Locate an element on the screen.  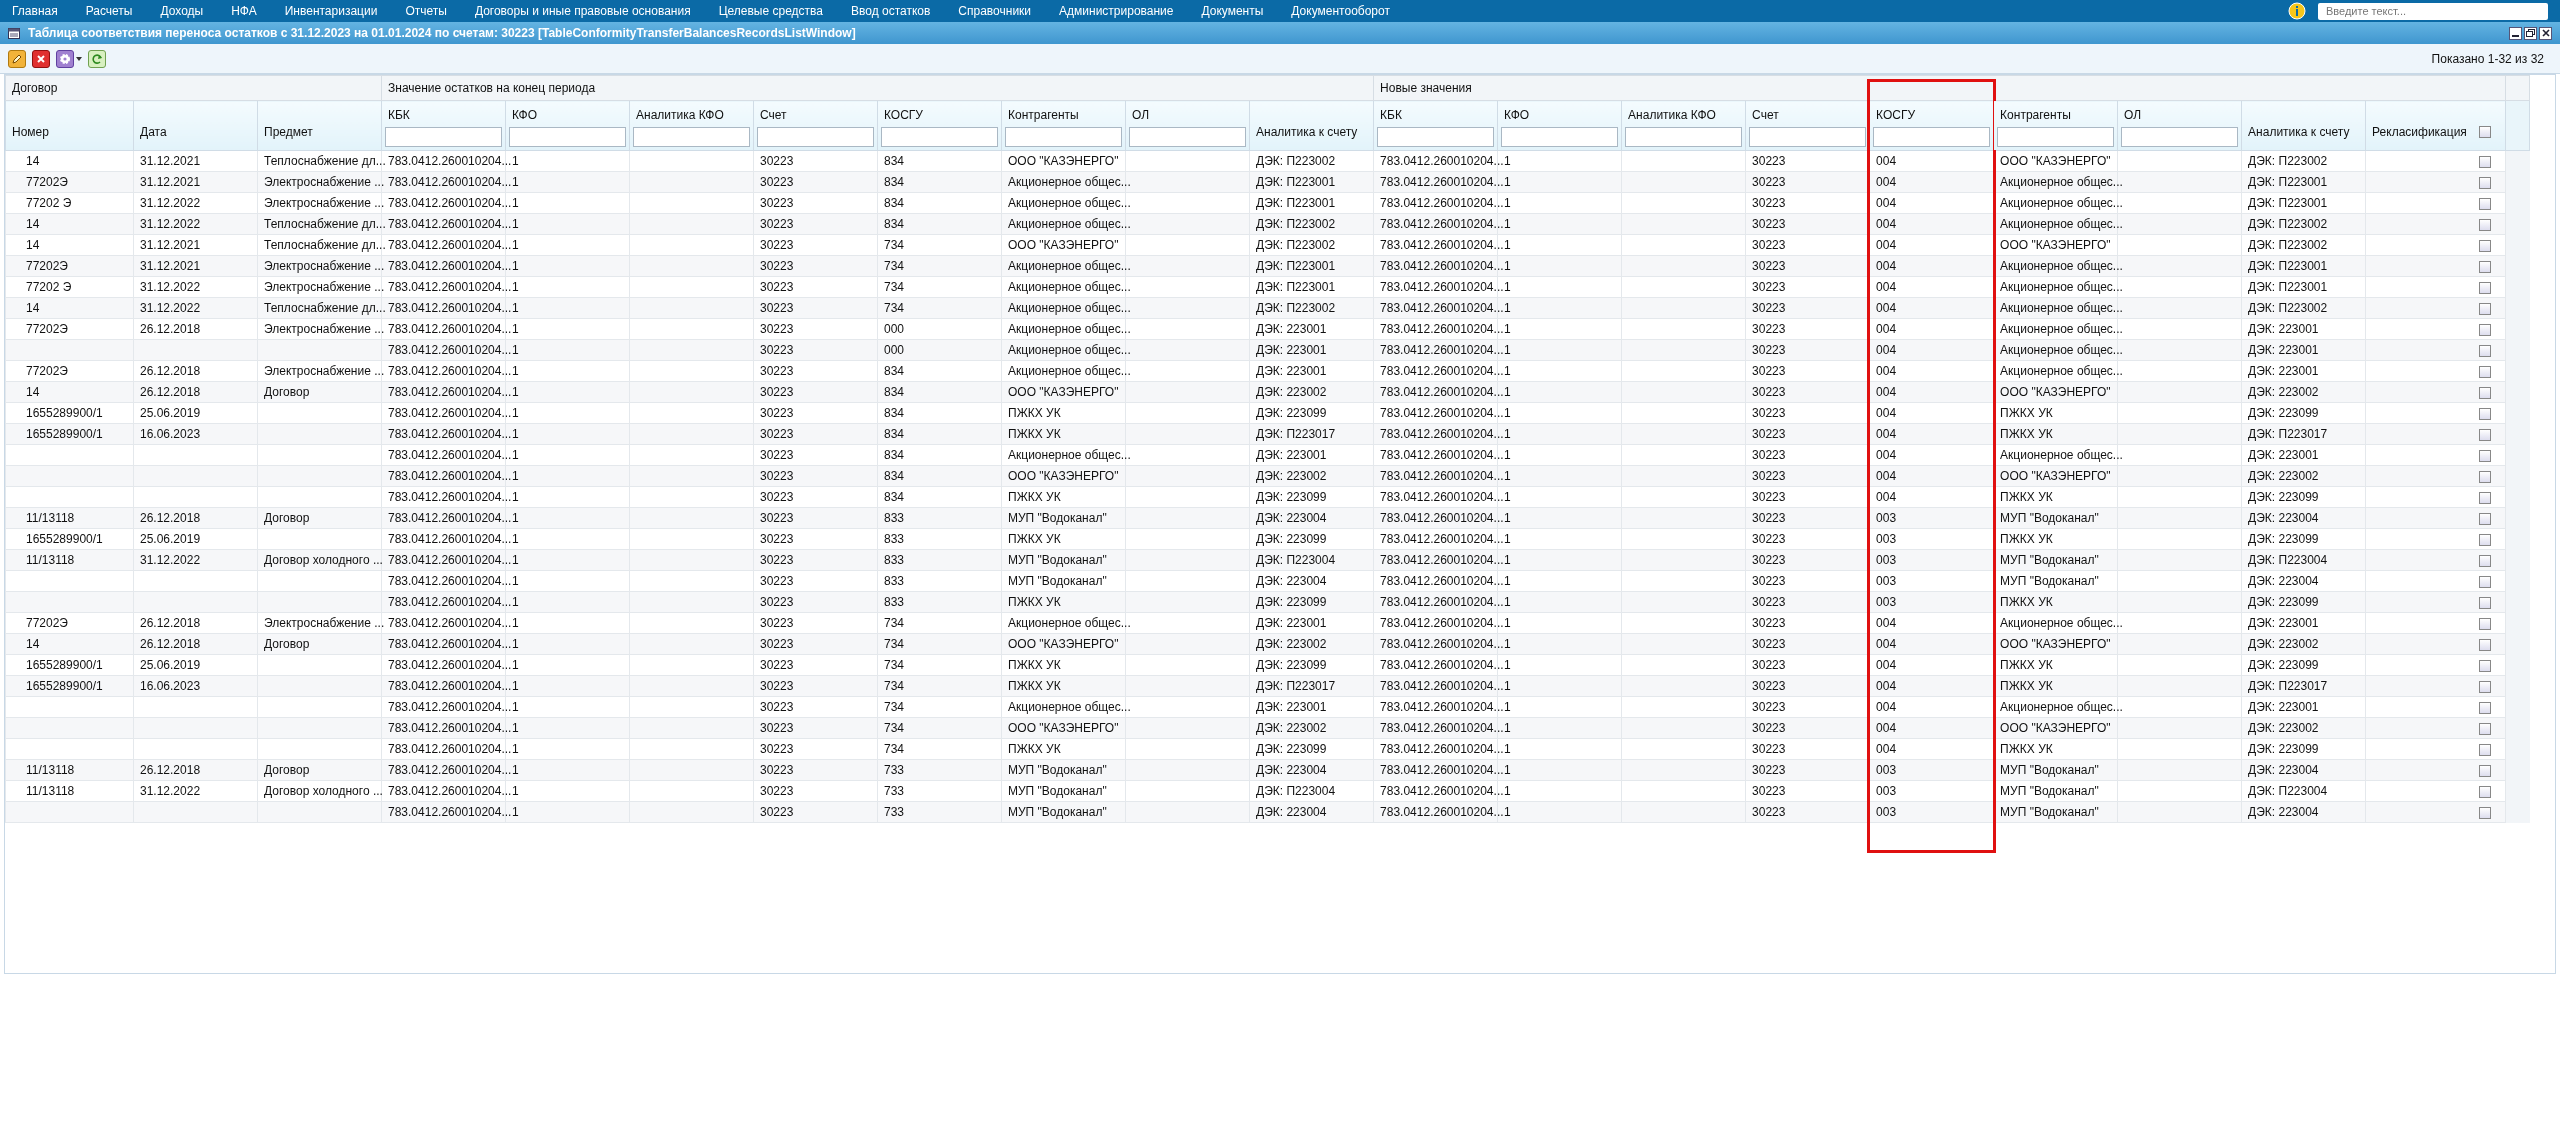
menu-item: Документы is located at coordinates (1232, 11).